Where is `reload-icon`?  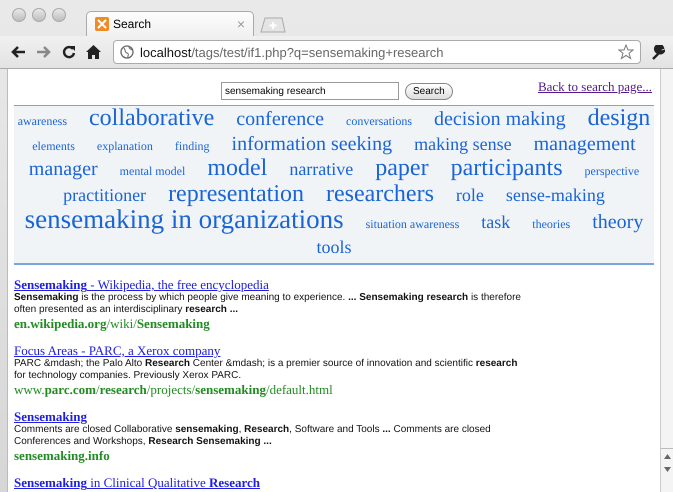 reload-icon is located at coordinates (69, 52).